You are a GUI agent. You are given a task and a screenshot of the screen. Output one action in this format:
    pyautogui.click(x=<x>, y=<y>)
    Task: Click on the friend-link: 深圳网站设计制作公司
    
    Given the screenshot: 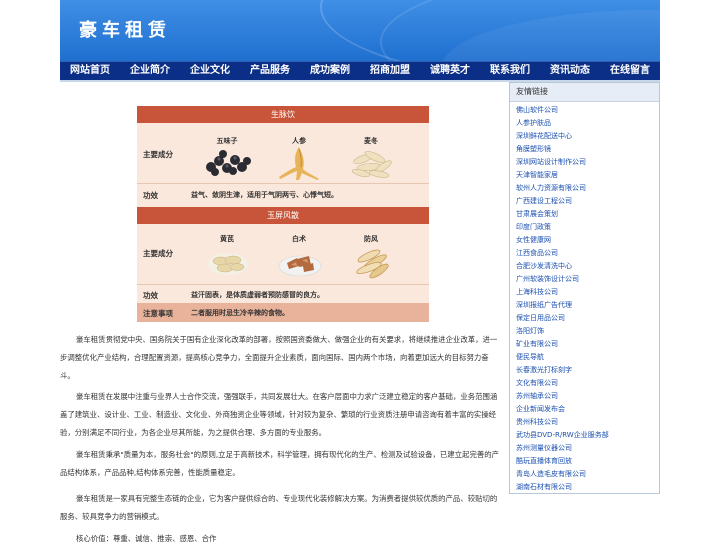 What is the action you would take?
    pyautogui.click(x=587, y=162)
    